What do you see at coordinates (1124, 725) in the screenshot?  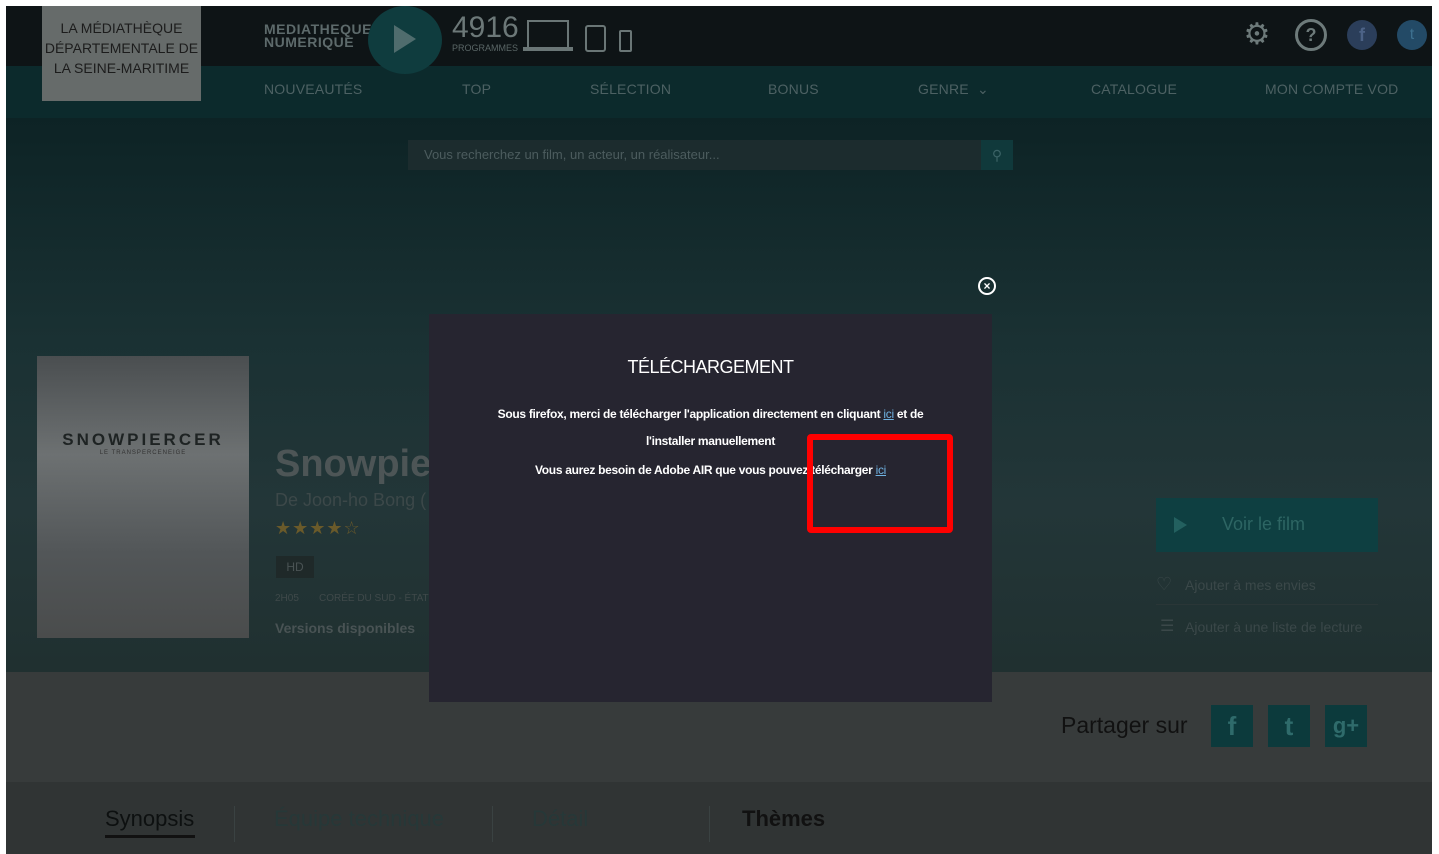 I see `share-label: Partager sur` at bounding box center [1124, 725].